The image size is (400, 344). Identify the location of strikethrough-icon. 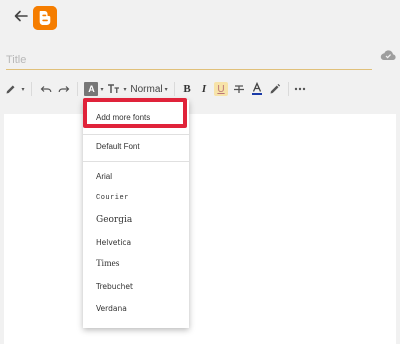
(239, 89).